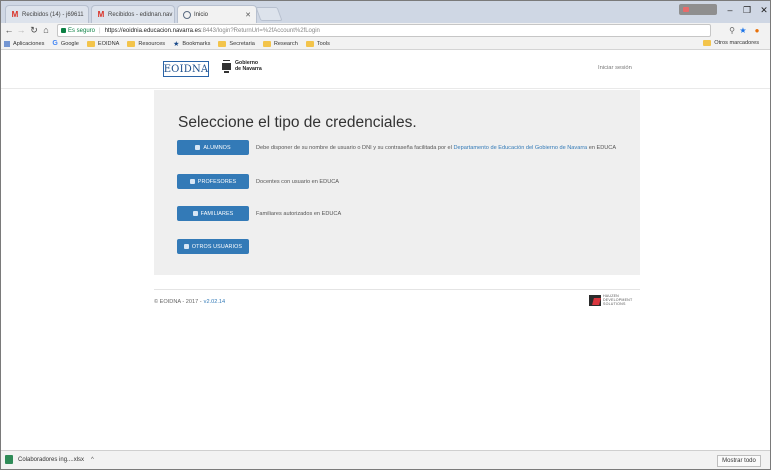 Image resolution: width=771 pixels, height=470 pixels. I want to click on bookmark-label: Research, so click(285, 43).